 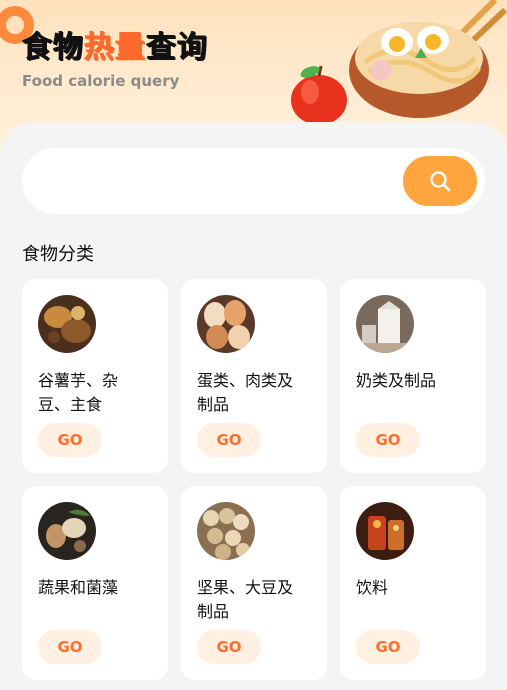 I want to click on category-name: 饮料, so click(x=372, y=587).